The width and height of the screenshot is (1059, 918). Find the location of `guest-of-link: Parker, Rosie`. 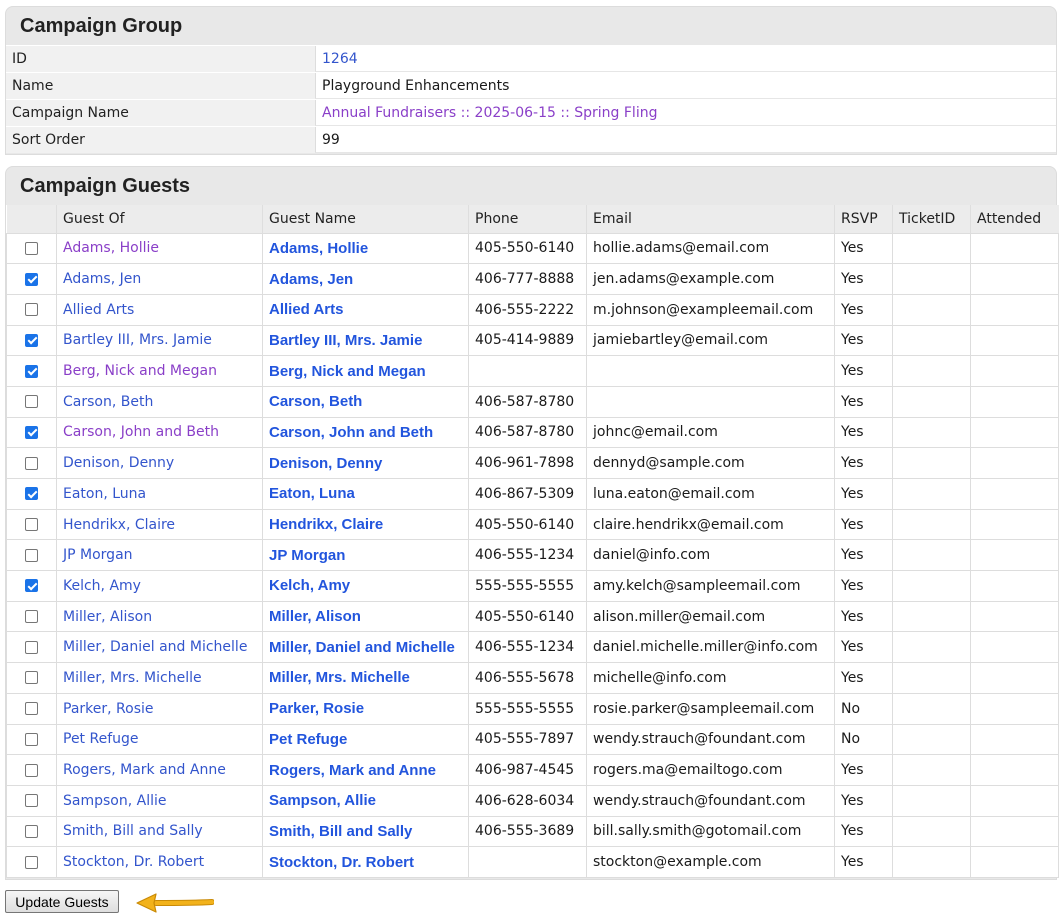

guest-of-link: Parker, Rosie is located at coordinates (159, 708).